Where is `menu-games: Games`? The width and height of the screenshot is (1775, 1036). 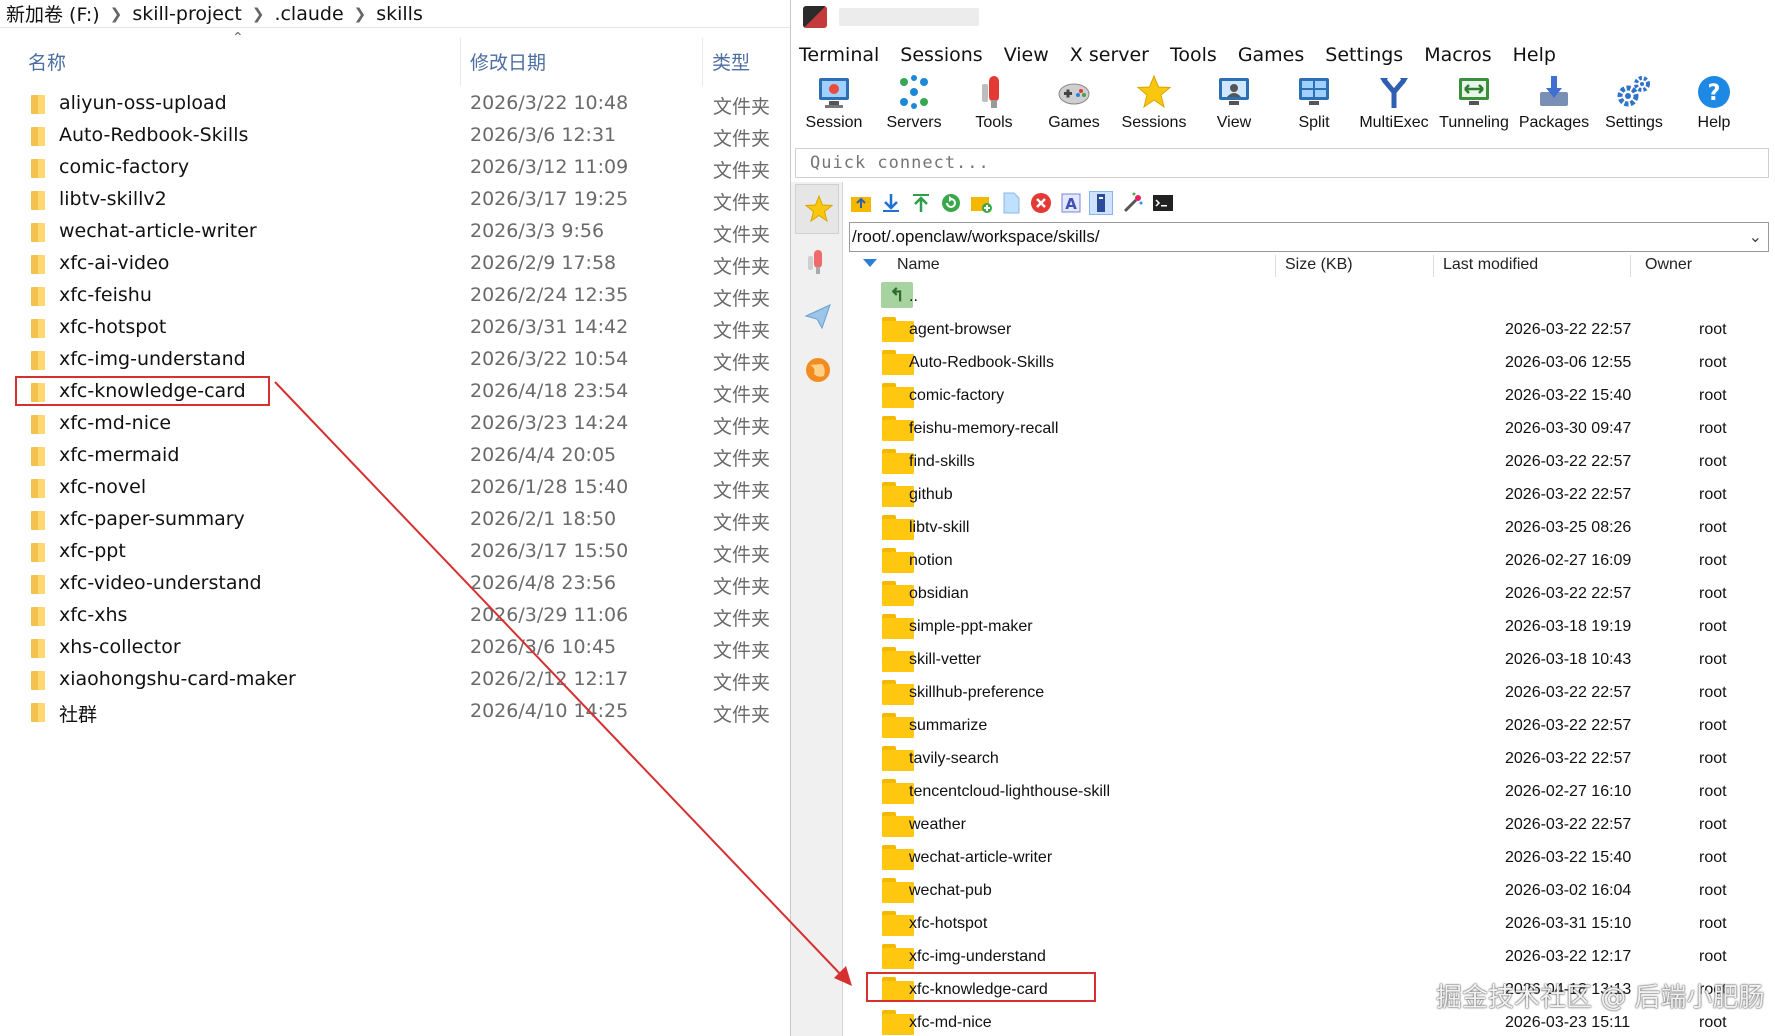
menu-games: Games is located at coordinates (1271, 55).